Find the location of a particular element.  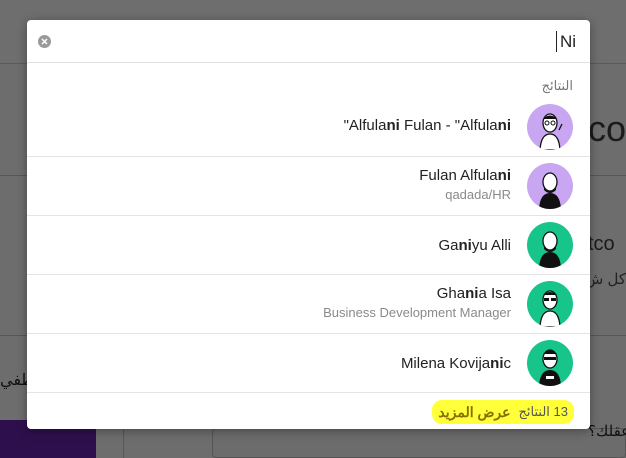

result-item: "Alfulani Fulan - "Alfulani is located at coordinates (308, 127).